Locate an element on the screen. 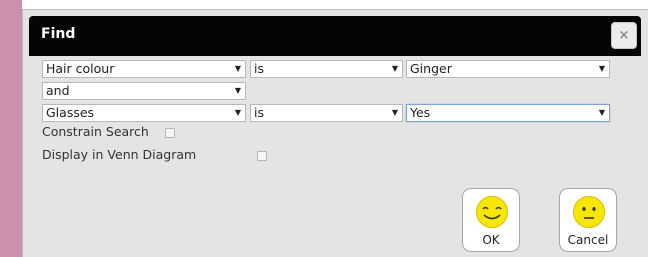 This screenshot has height=257, width=648. dialog-titlebar: Find × is located at coordinates (335, 36).